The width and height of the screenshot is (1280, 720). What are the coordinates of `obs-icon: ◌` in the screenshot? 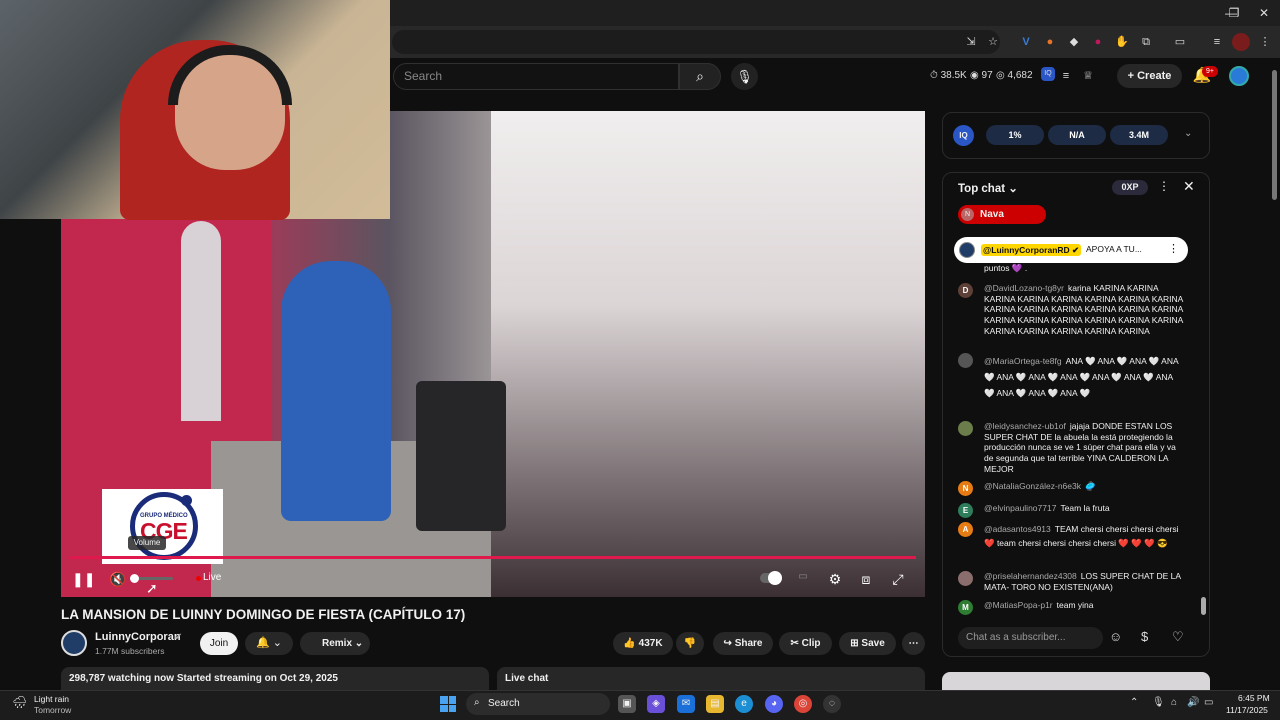 It's located at (832, 704).